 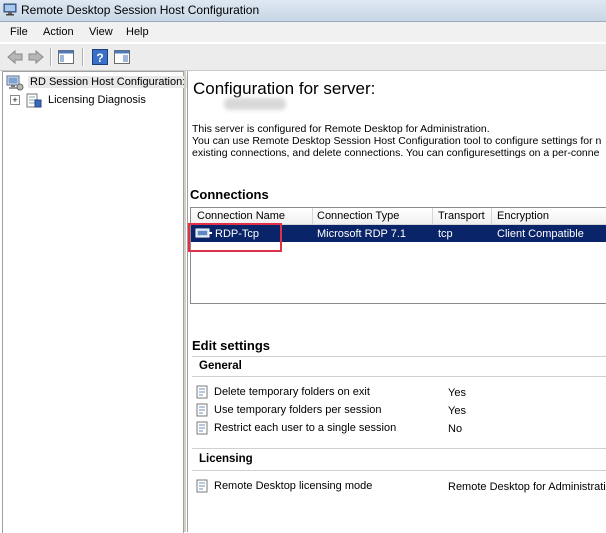 What do you see at coordinates (108, 82) in the screenshot?
I see `tree-root-label: RD Session Host Configuration:` at bounding box center [108, 82].